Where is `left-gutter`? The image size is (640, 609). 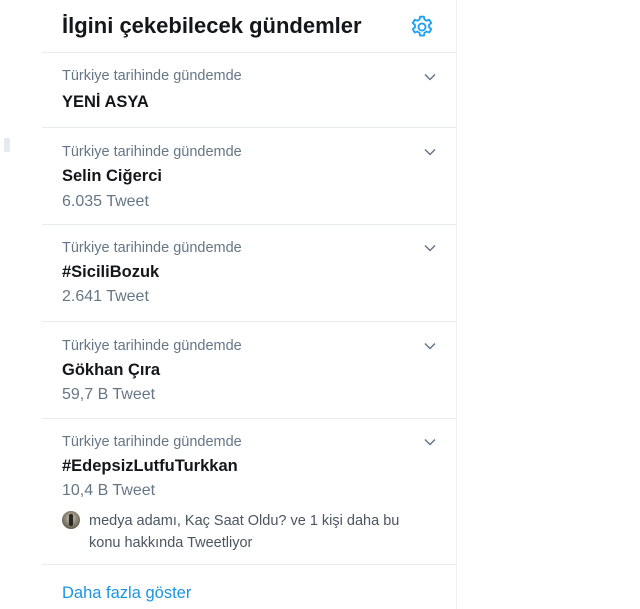
left-gutter is located at coordinates (21, 304).